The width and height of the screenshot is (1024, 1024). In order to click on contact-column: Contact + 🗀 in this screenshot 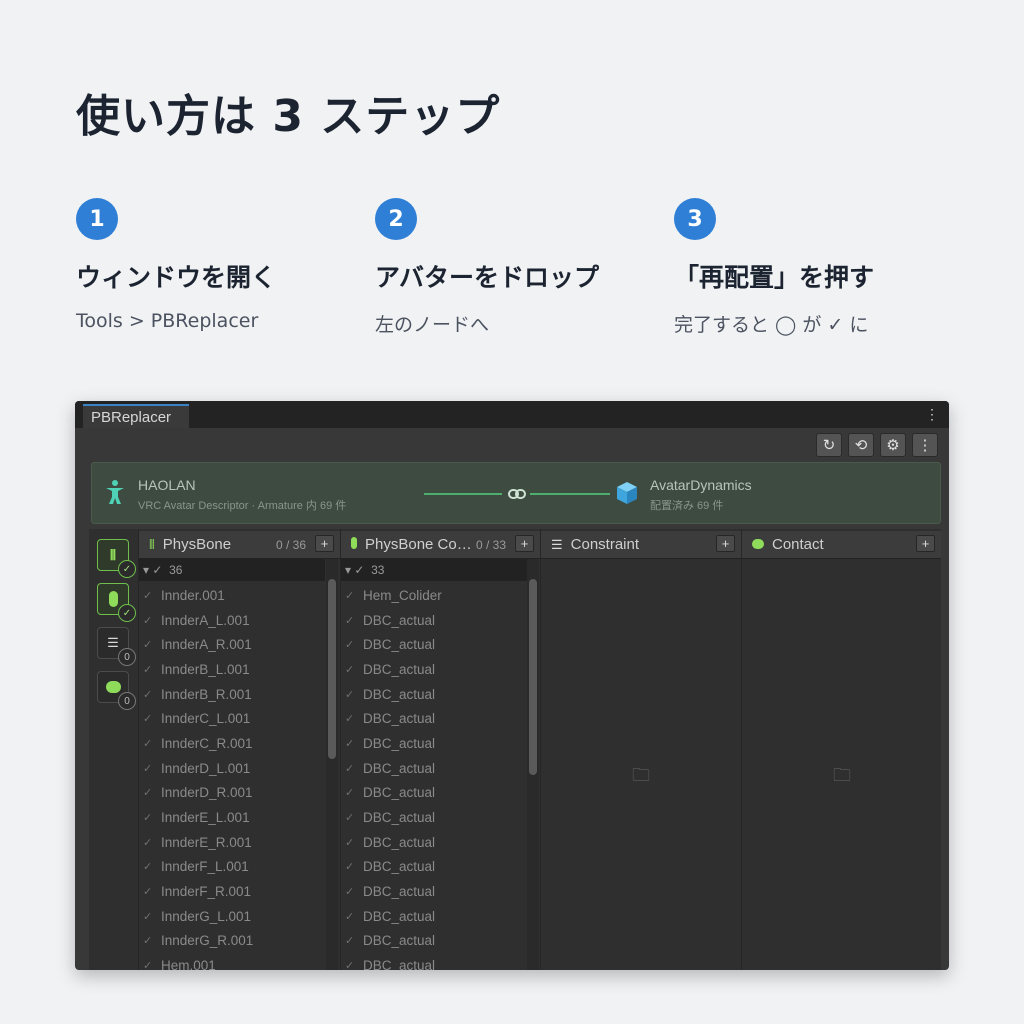, I will do `click(841, 749)`.